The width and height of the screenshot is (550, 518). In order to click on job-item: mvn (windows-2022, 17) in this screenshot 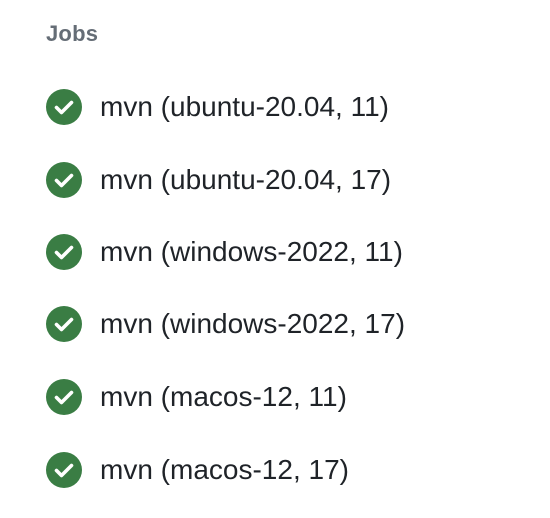, I will do `click(225, 324)`.